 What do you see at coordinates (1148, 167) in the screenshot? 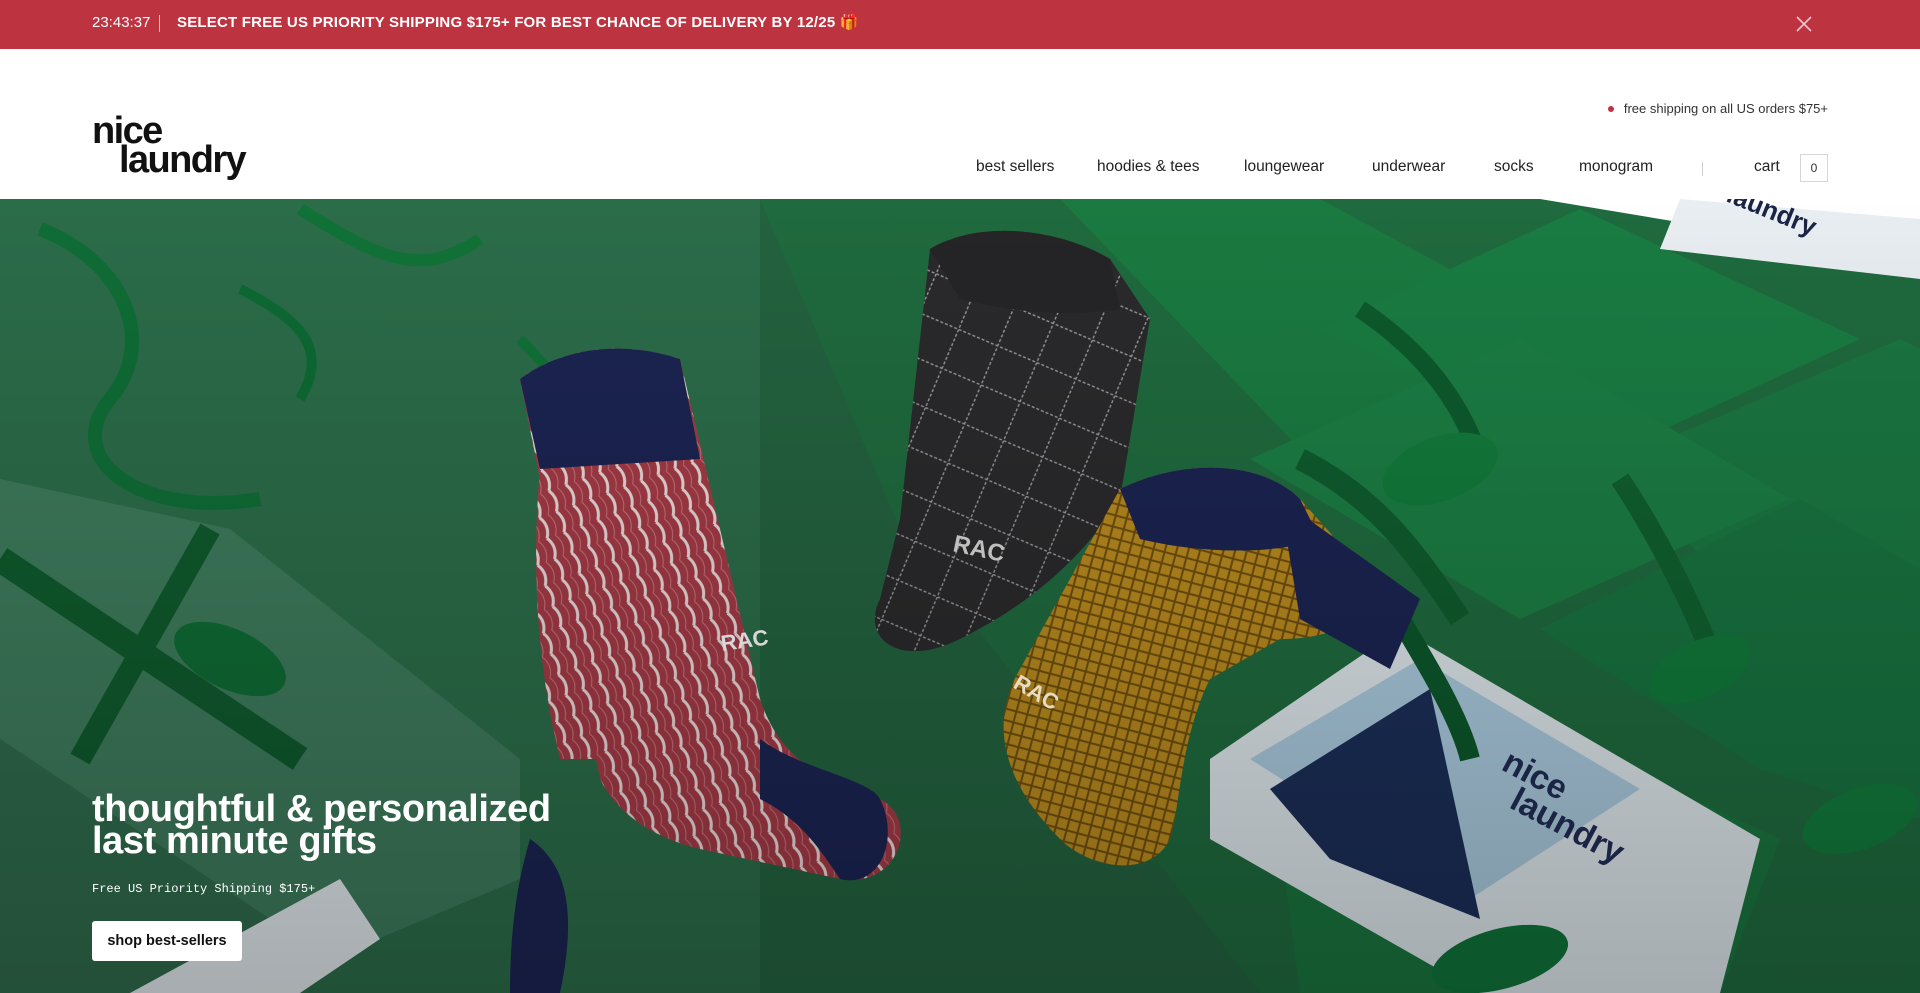
I see `nav-item-hoodies-tees: hoodies & tees` at bounding box center [1148, 167].